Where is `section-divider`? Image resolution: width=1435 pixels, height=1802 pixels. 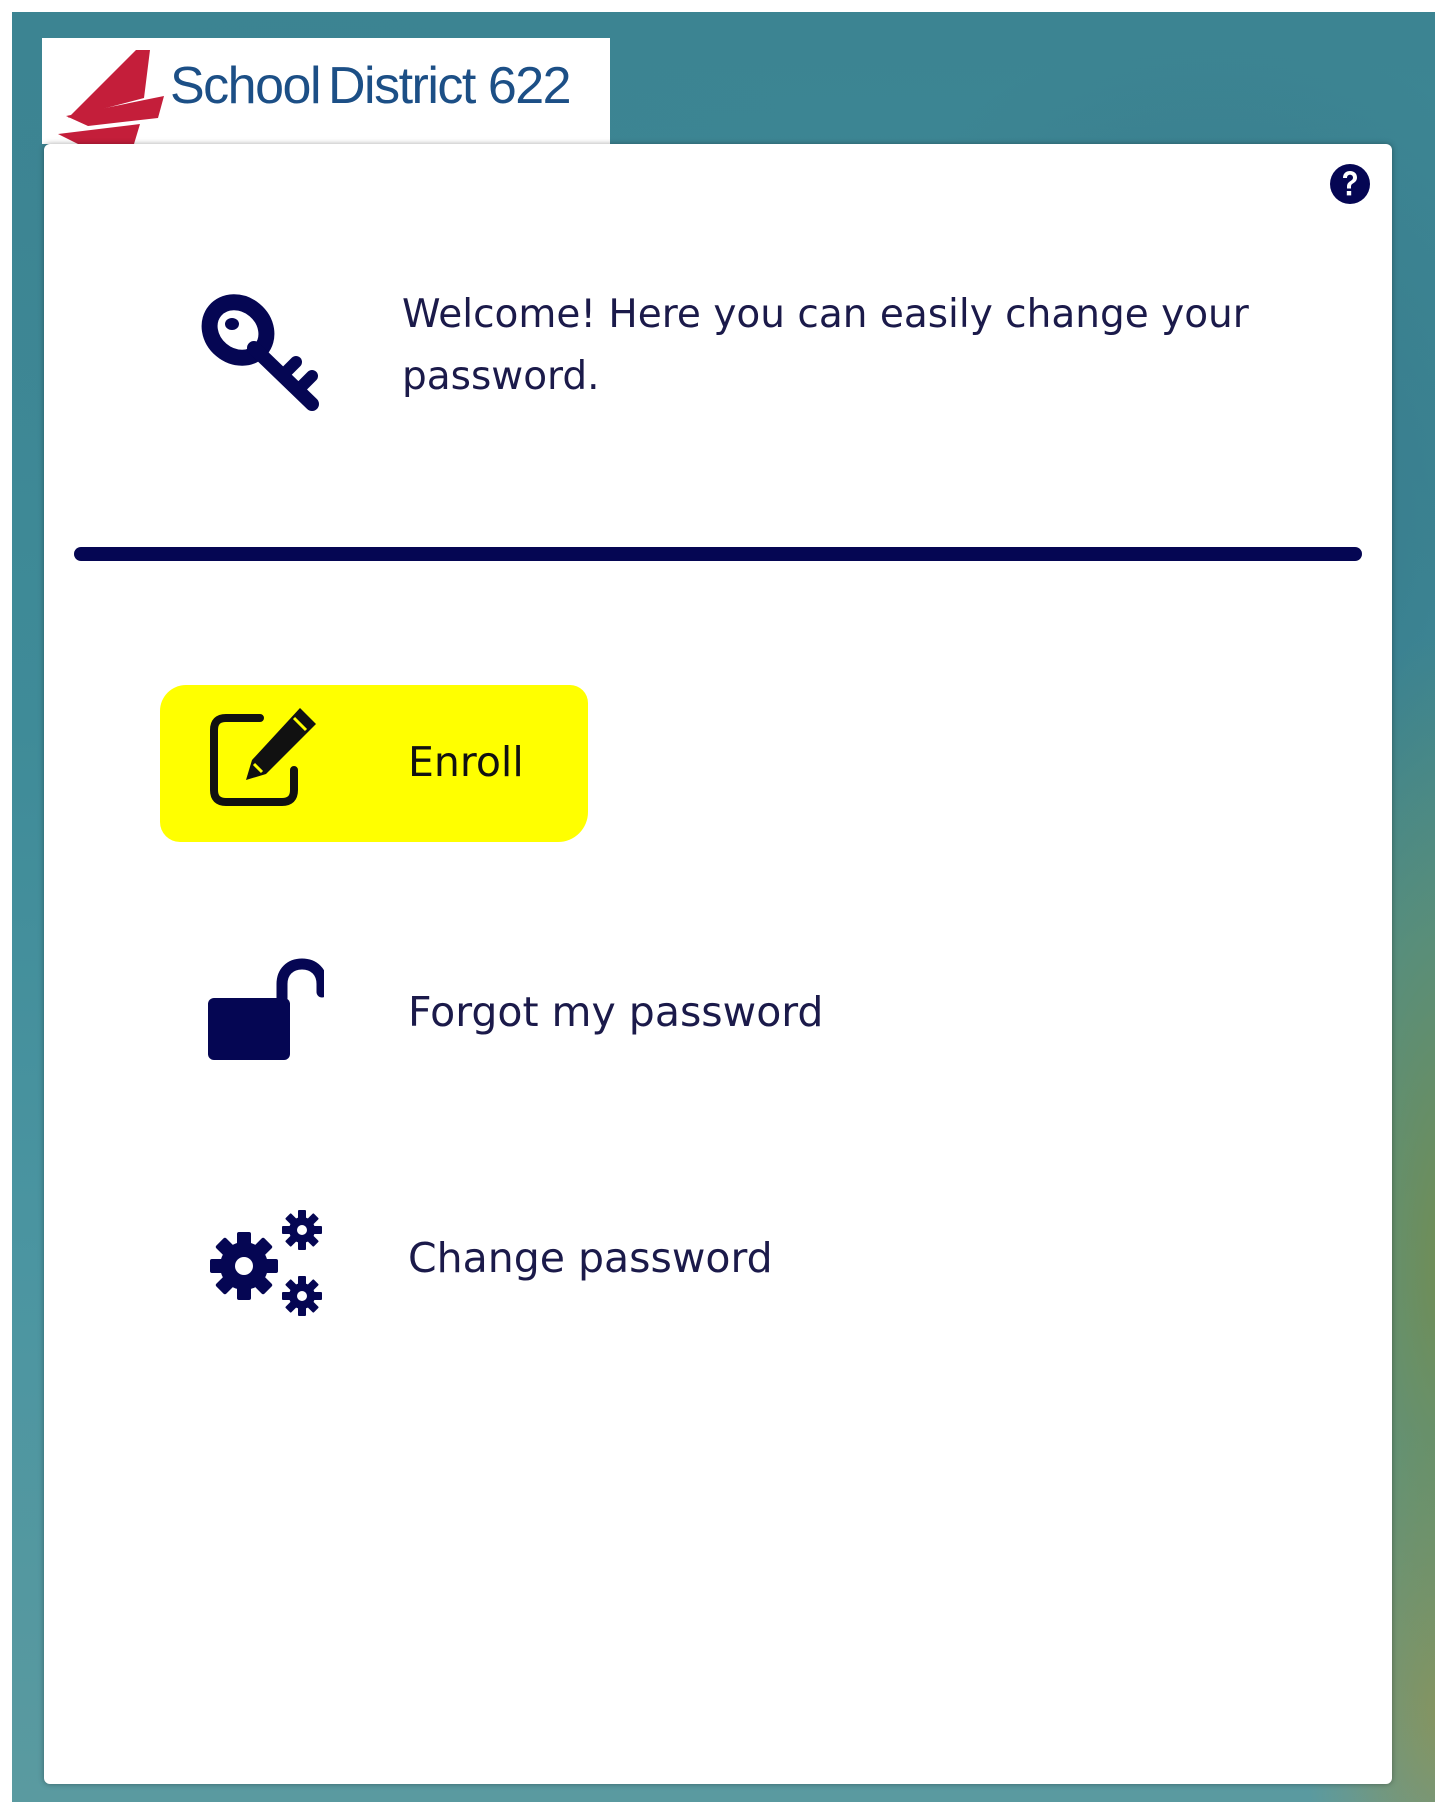 section-divider is located at coordinates (718, 554).